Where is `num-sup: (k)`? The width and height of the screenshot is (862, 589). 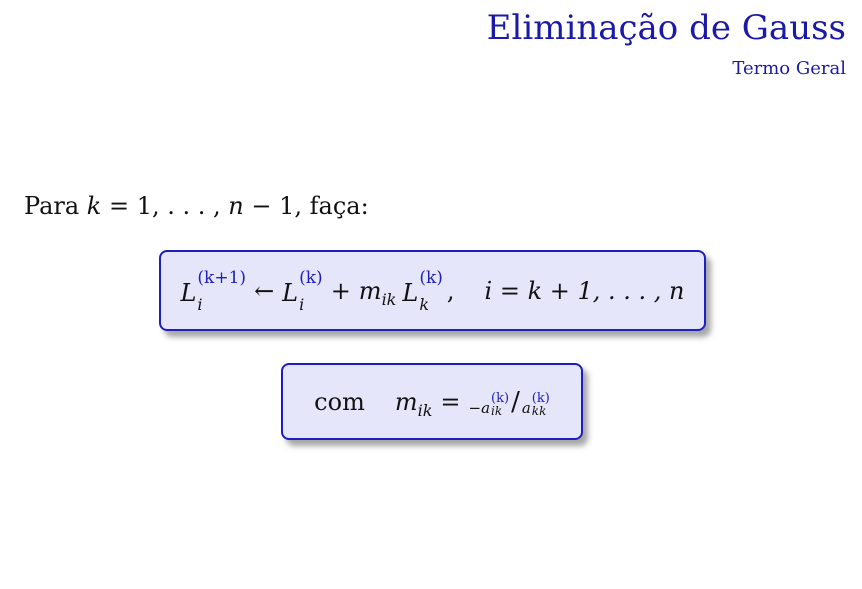
num-sup: (k) is located at coordinates (500, 398).